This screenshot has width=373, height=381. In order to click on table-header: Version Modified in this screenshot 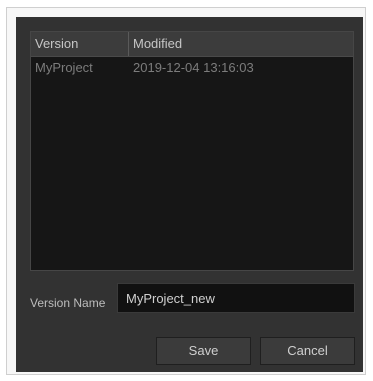, I will do `click(192, 44)`.